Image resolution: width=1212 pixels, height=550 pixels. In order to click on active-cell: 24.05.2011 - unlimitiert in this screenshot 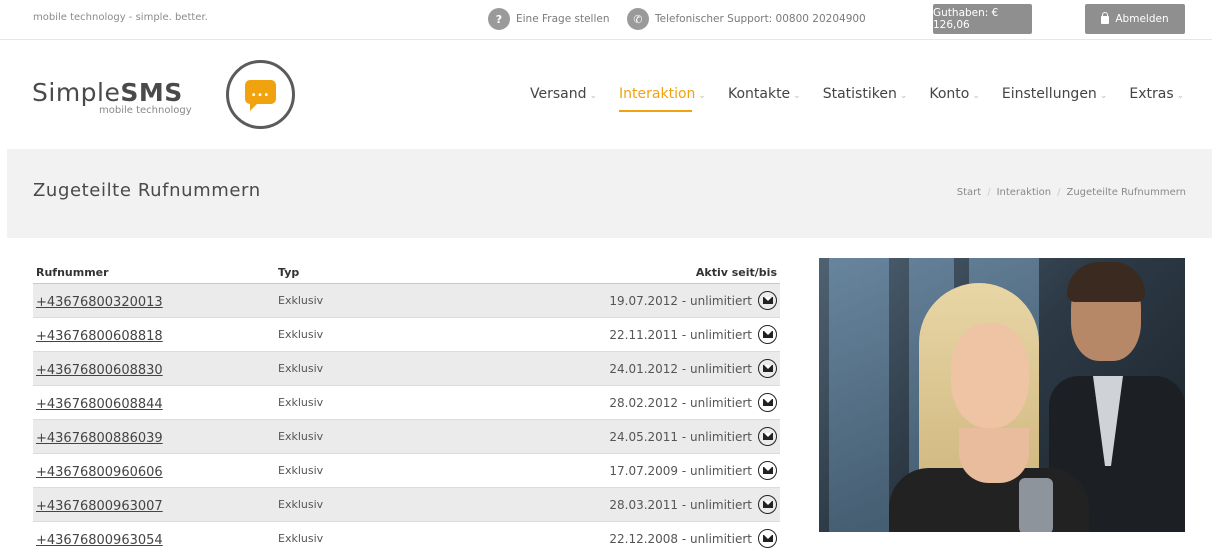, I will do `click(636, 436)`.